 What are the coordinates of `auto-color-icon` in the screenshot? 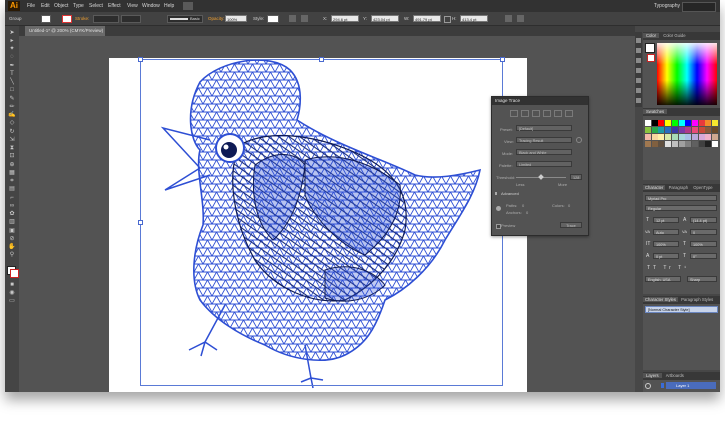 It's located at (514, 113).